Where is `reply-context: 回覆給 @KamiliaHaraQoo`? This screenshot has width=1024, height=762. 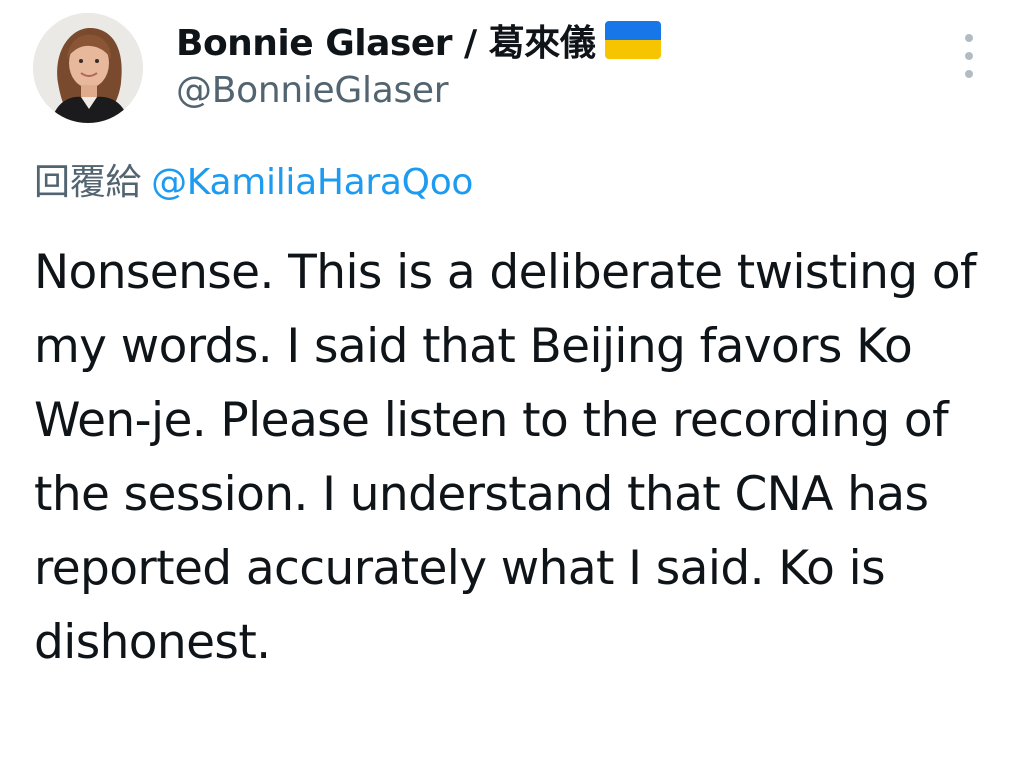
reply-context: 回覆給 @KamiliaHaraQoo is located at coordinates (253, 179).